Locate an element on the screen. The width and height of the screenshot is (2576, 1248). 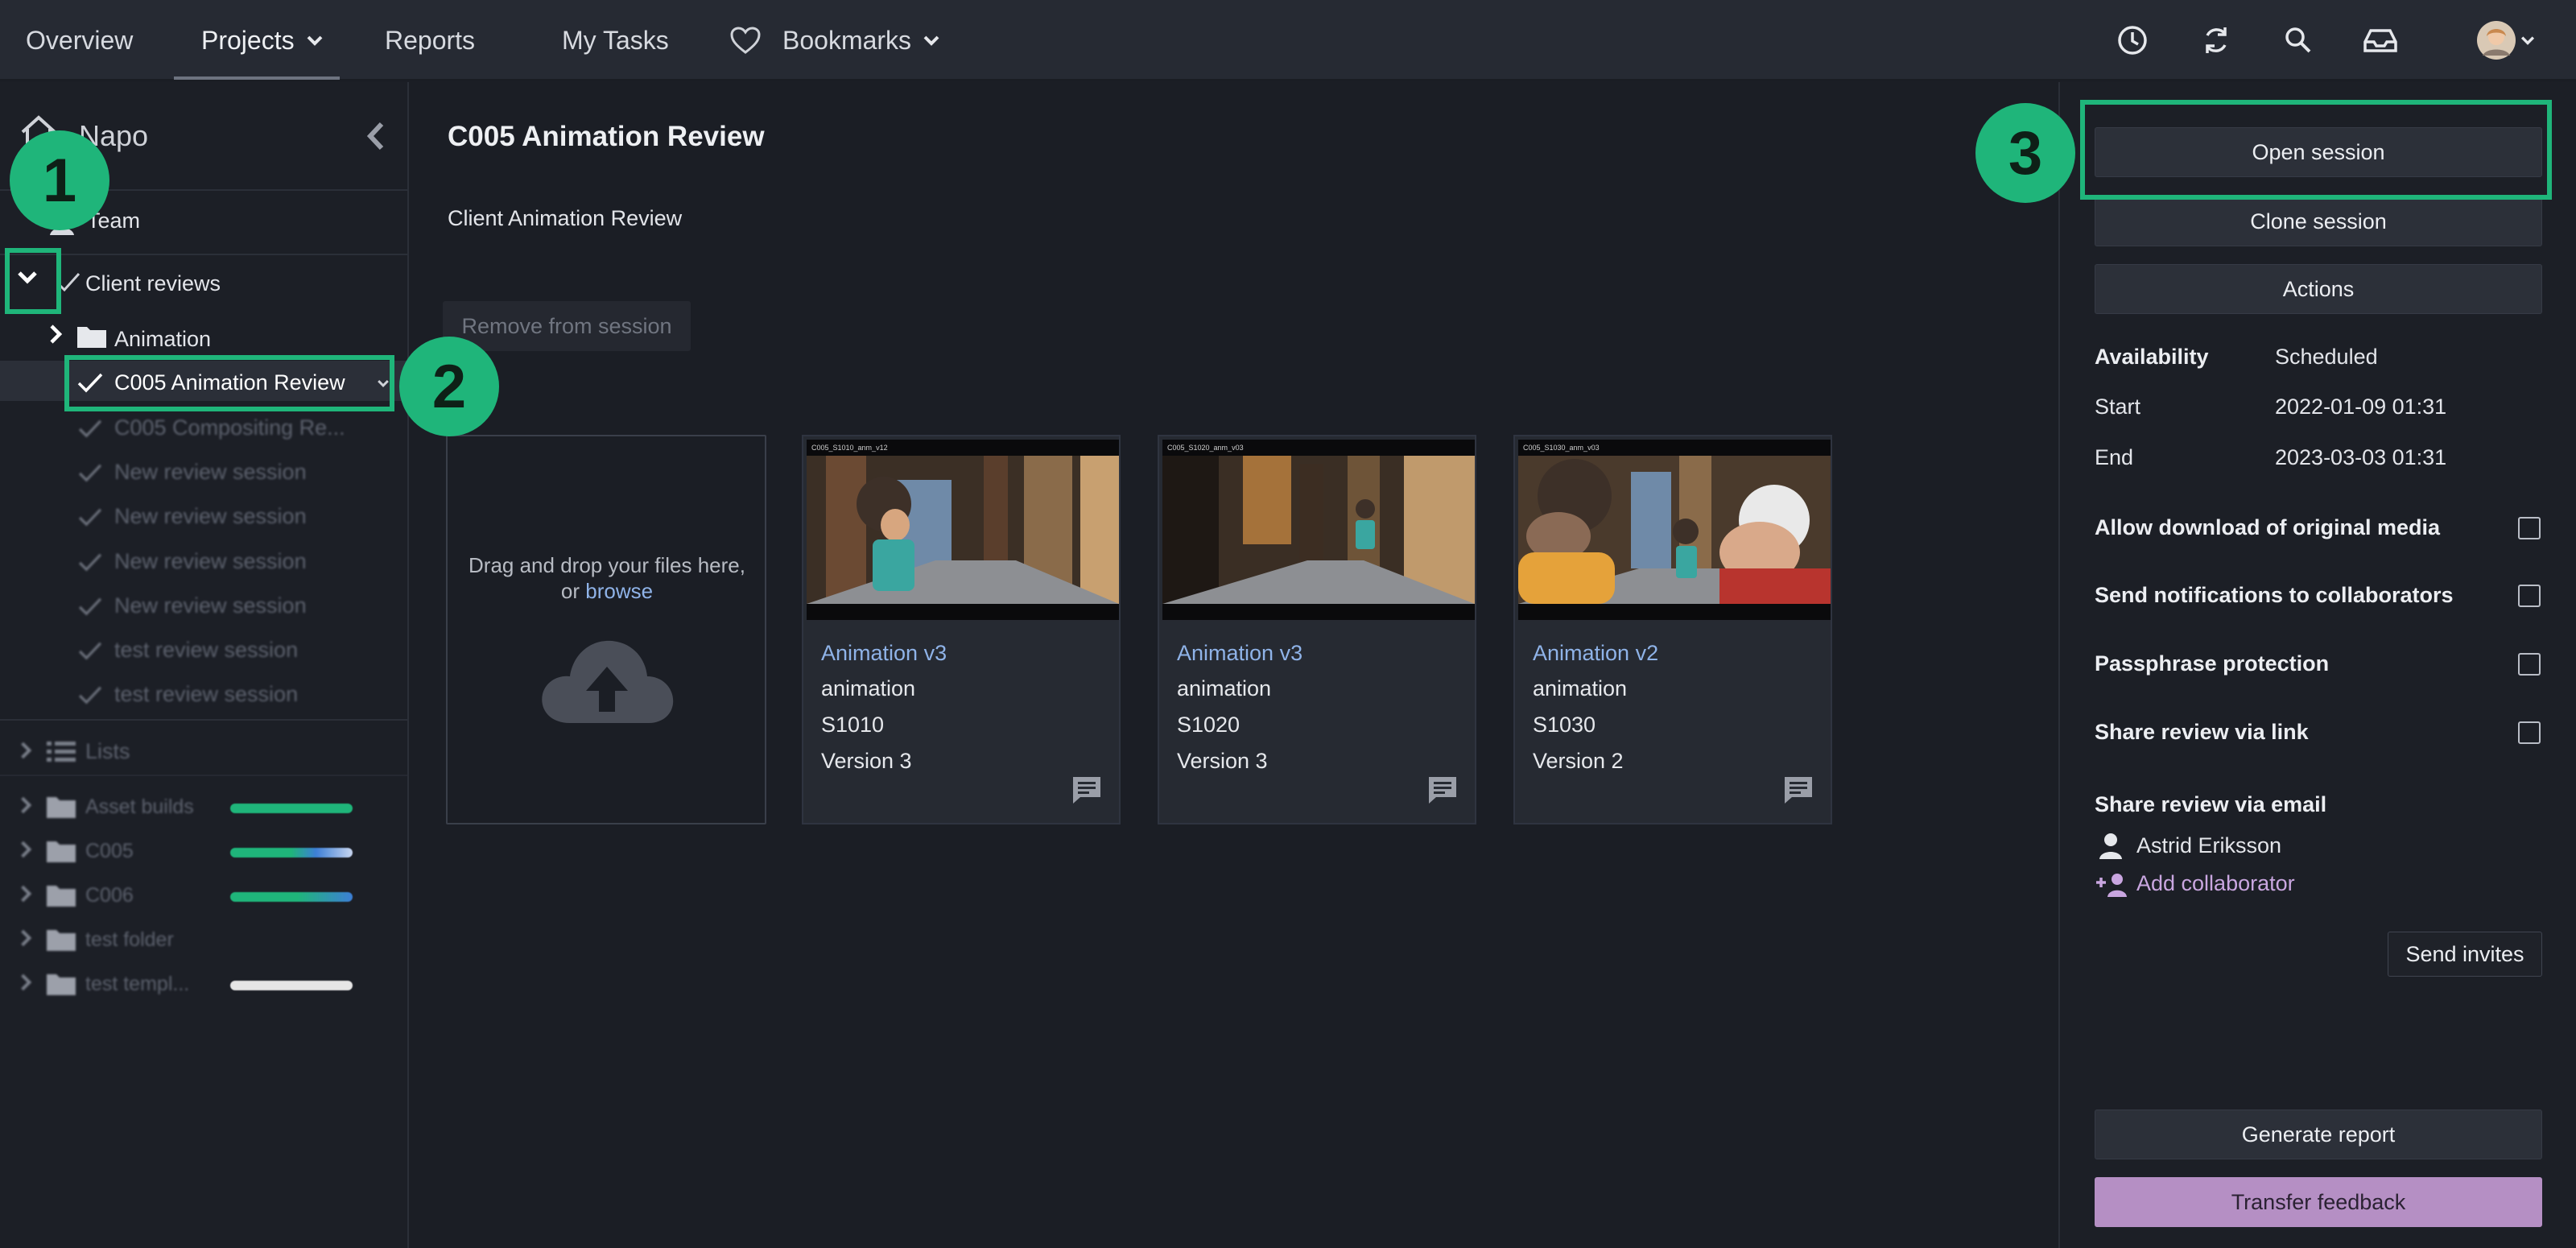
inbox-icon is located at coordinates (2380, 40).